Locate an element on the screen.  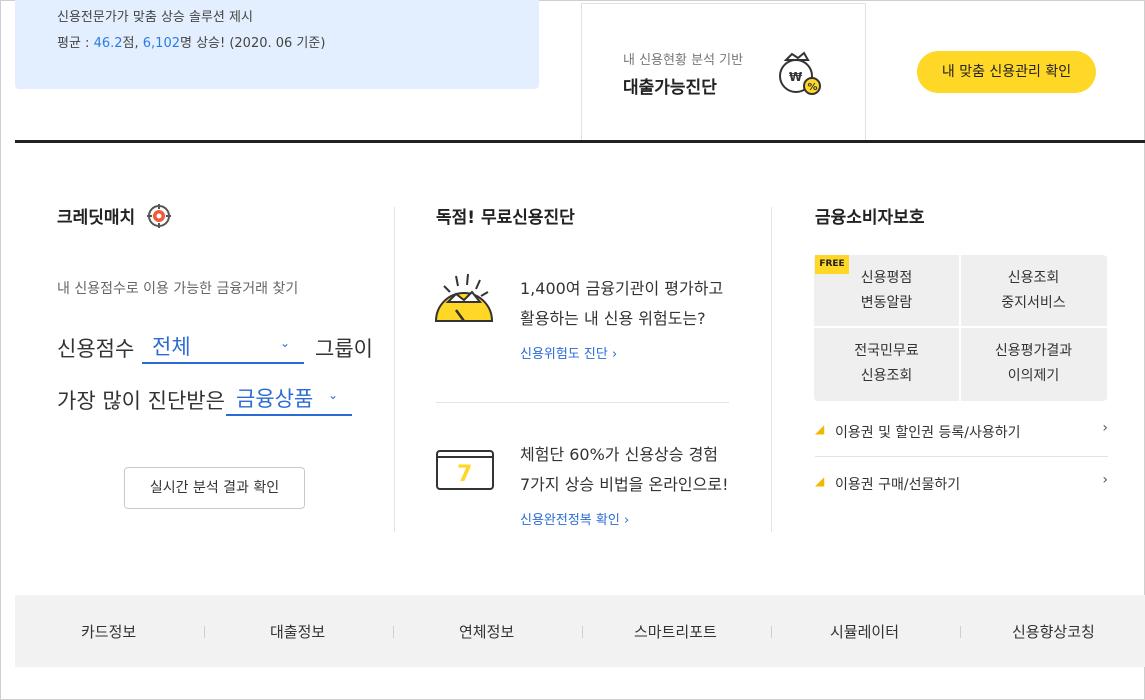
section-divider is located at coordinates (580, 141).